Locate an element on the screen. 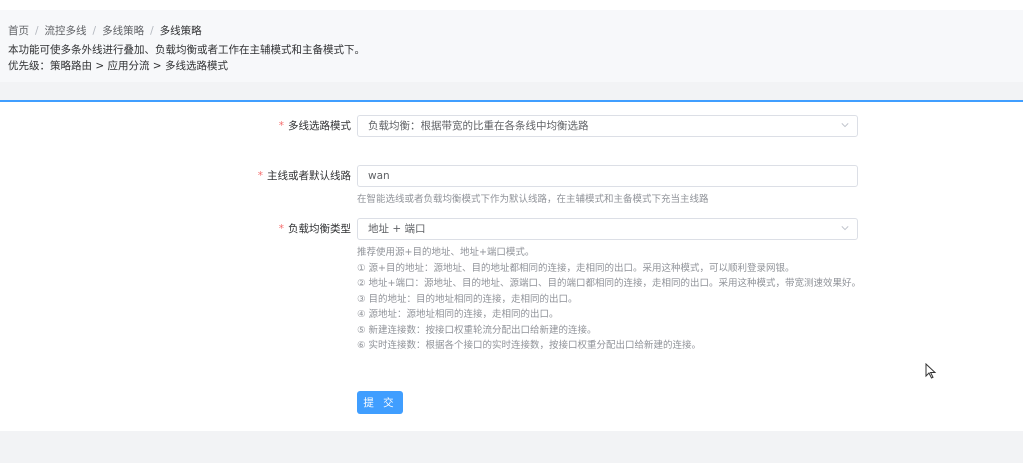 This screenshot has width=1023, height=463. breadcrumb-item-flow-control: 流控多线 is located at coordinates (66, 31).